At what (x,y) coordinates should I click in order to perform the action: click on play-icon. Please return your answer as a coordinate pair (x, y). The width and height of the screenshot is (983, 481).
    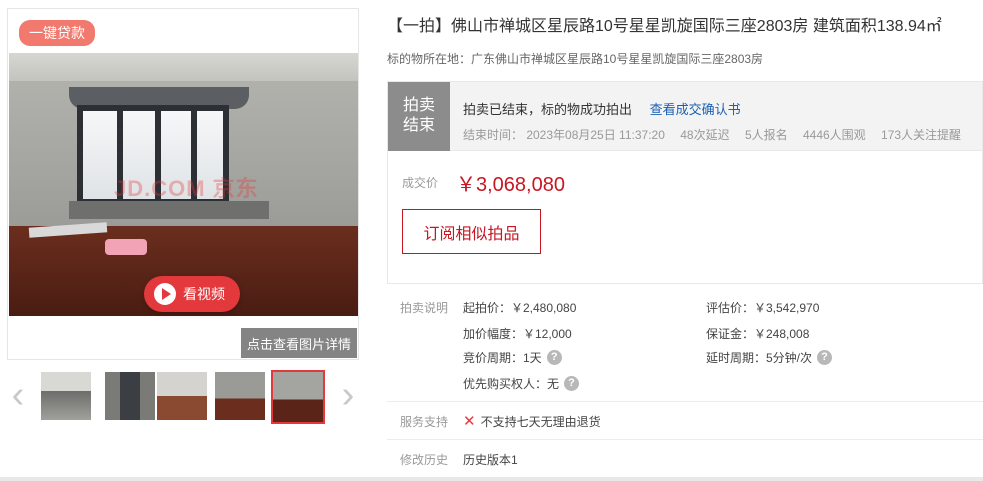
    Looking at the image, I should click on (165, 294).